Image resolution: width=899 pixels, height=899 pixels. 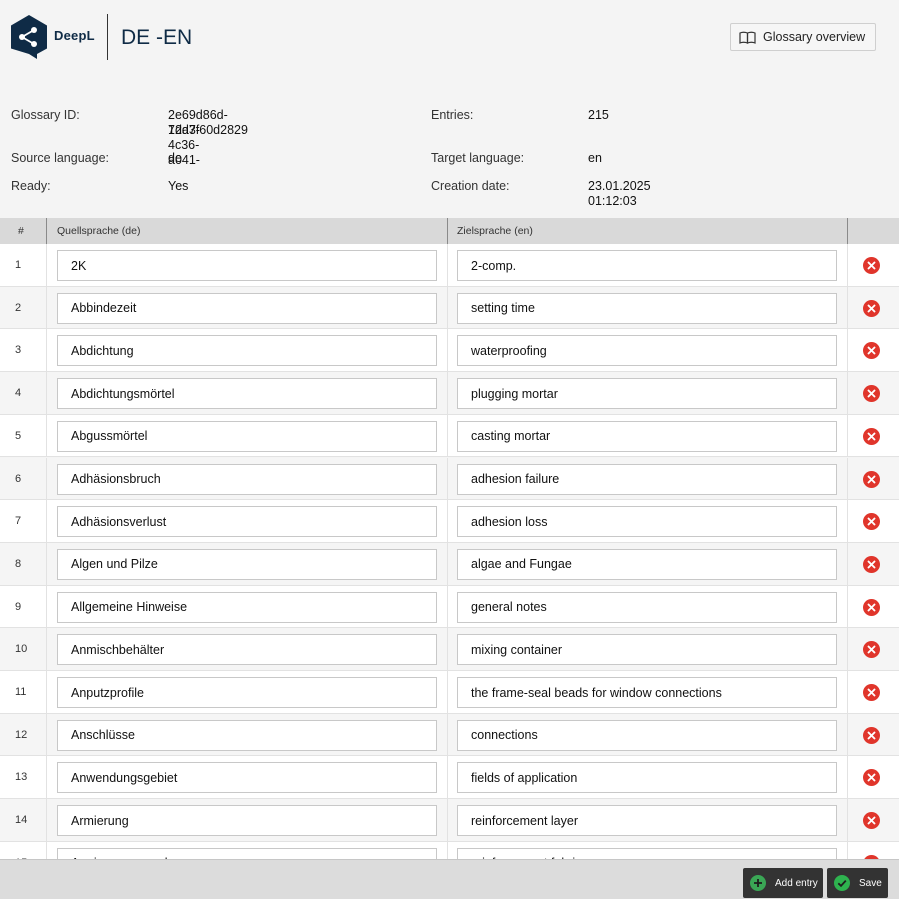 What do you see at coordinates (870, 883) in the screenshot?
I see `save-label: Save` at bounding box center [870, 883].